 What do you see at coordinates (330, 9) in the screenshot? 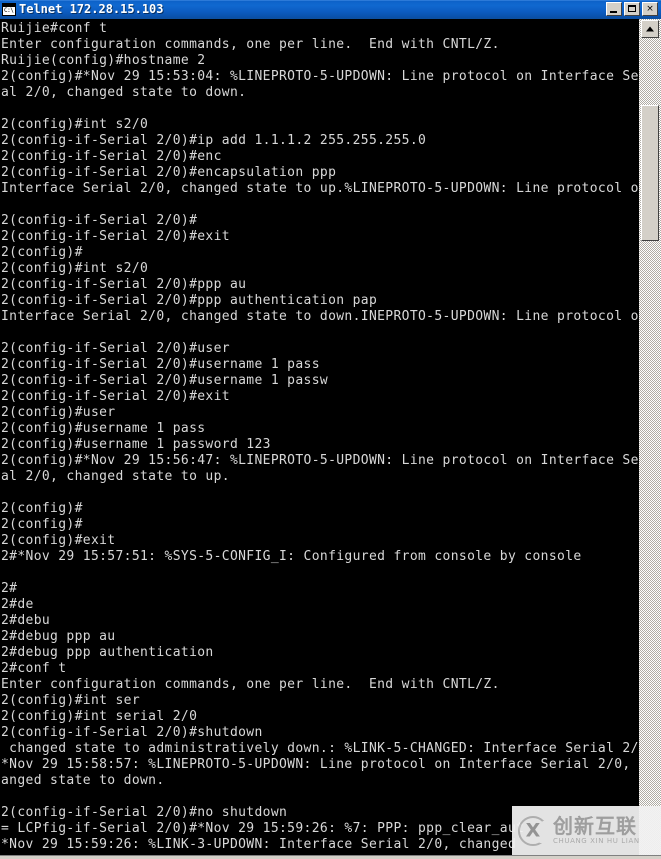
I see `title-bar: C:\ Telnet 172.28.15.103 ×` at bounding box center [330, 9].